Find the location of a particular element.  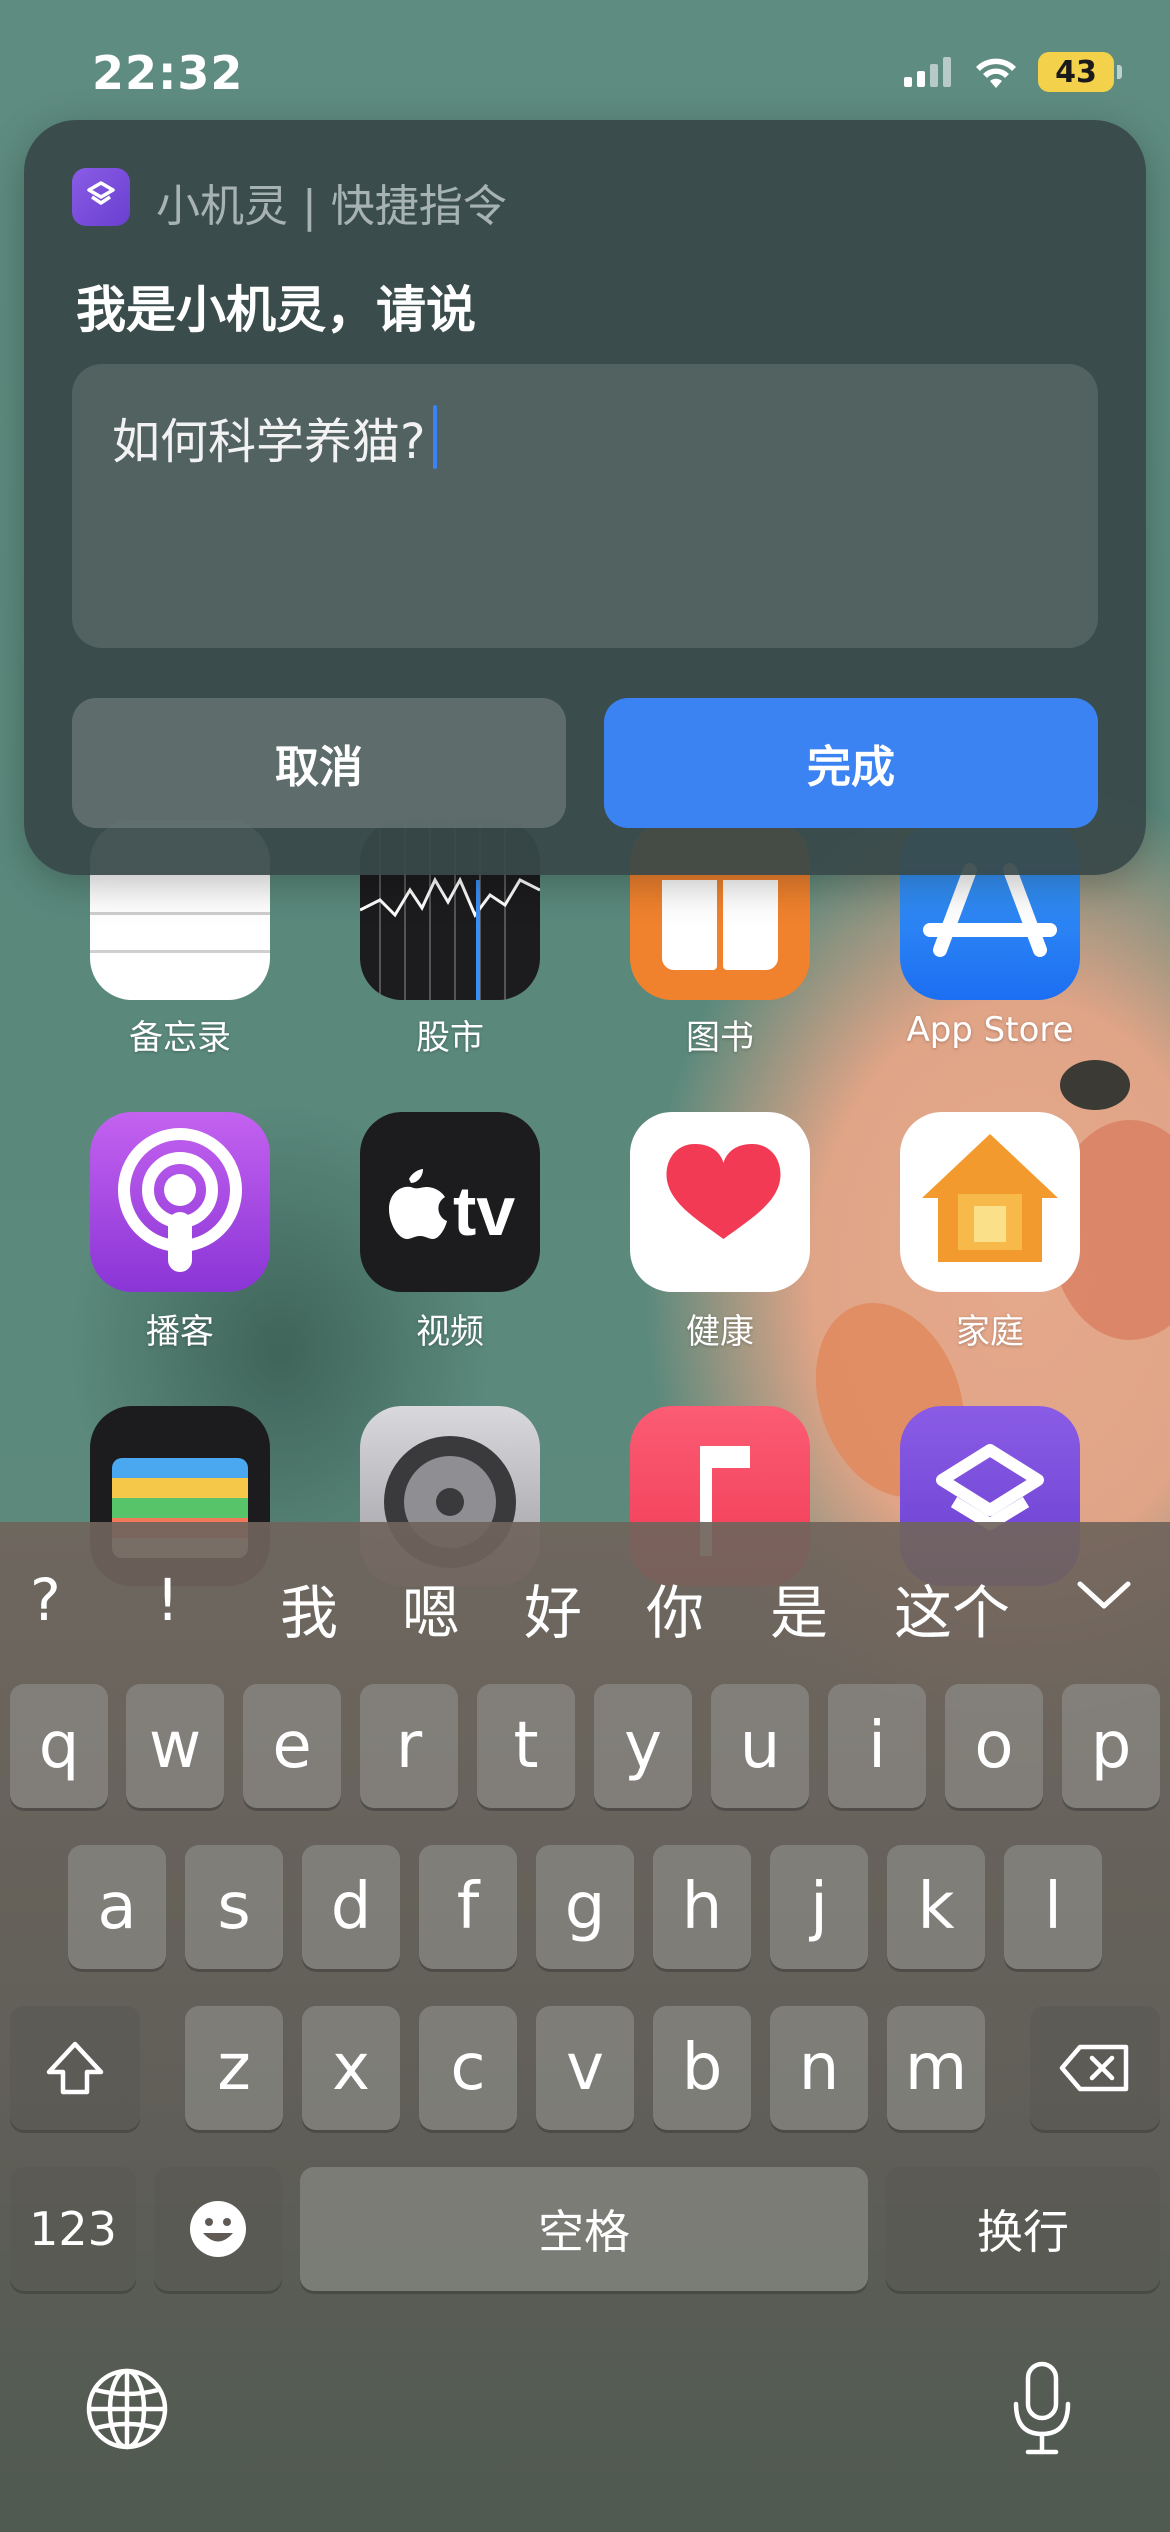

app-label: 股市 is located at coordinates (450, 1038).